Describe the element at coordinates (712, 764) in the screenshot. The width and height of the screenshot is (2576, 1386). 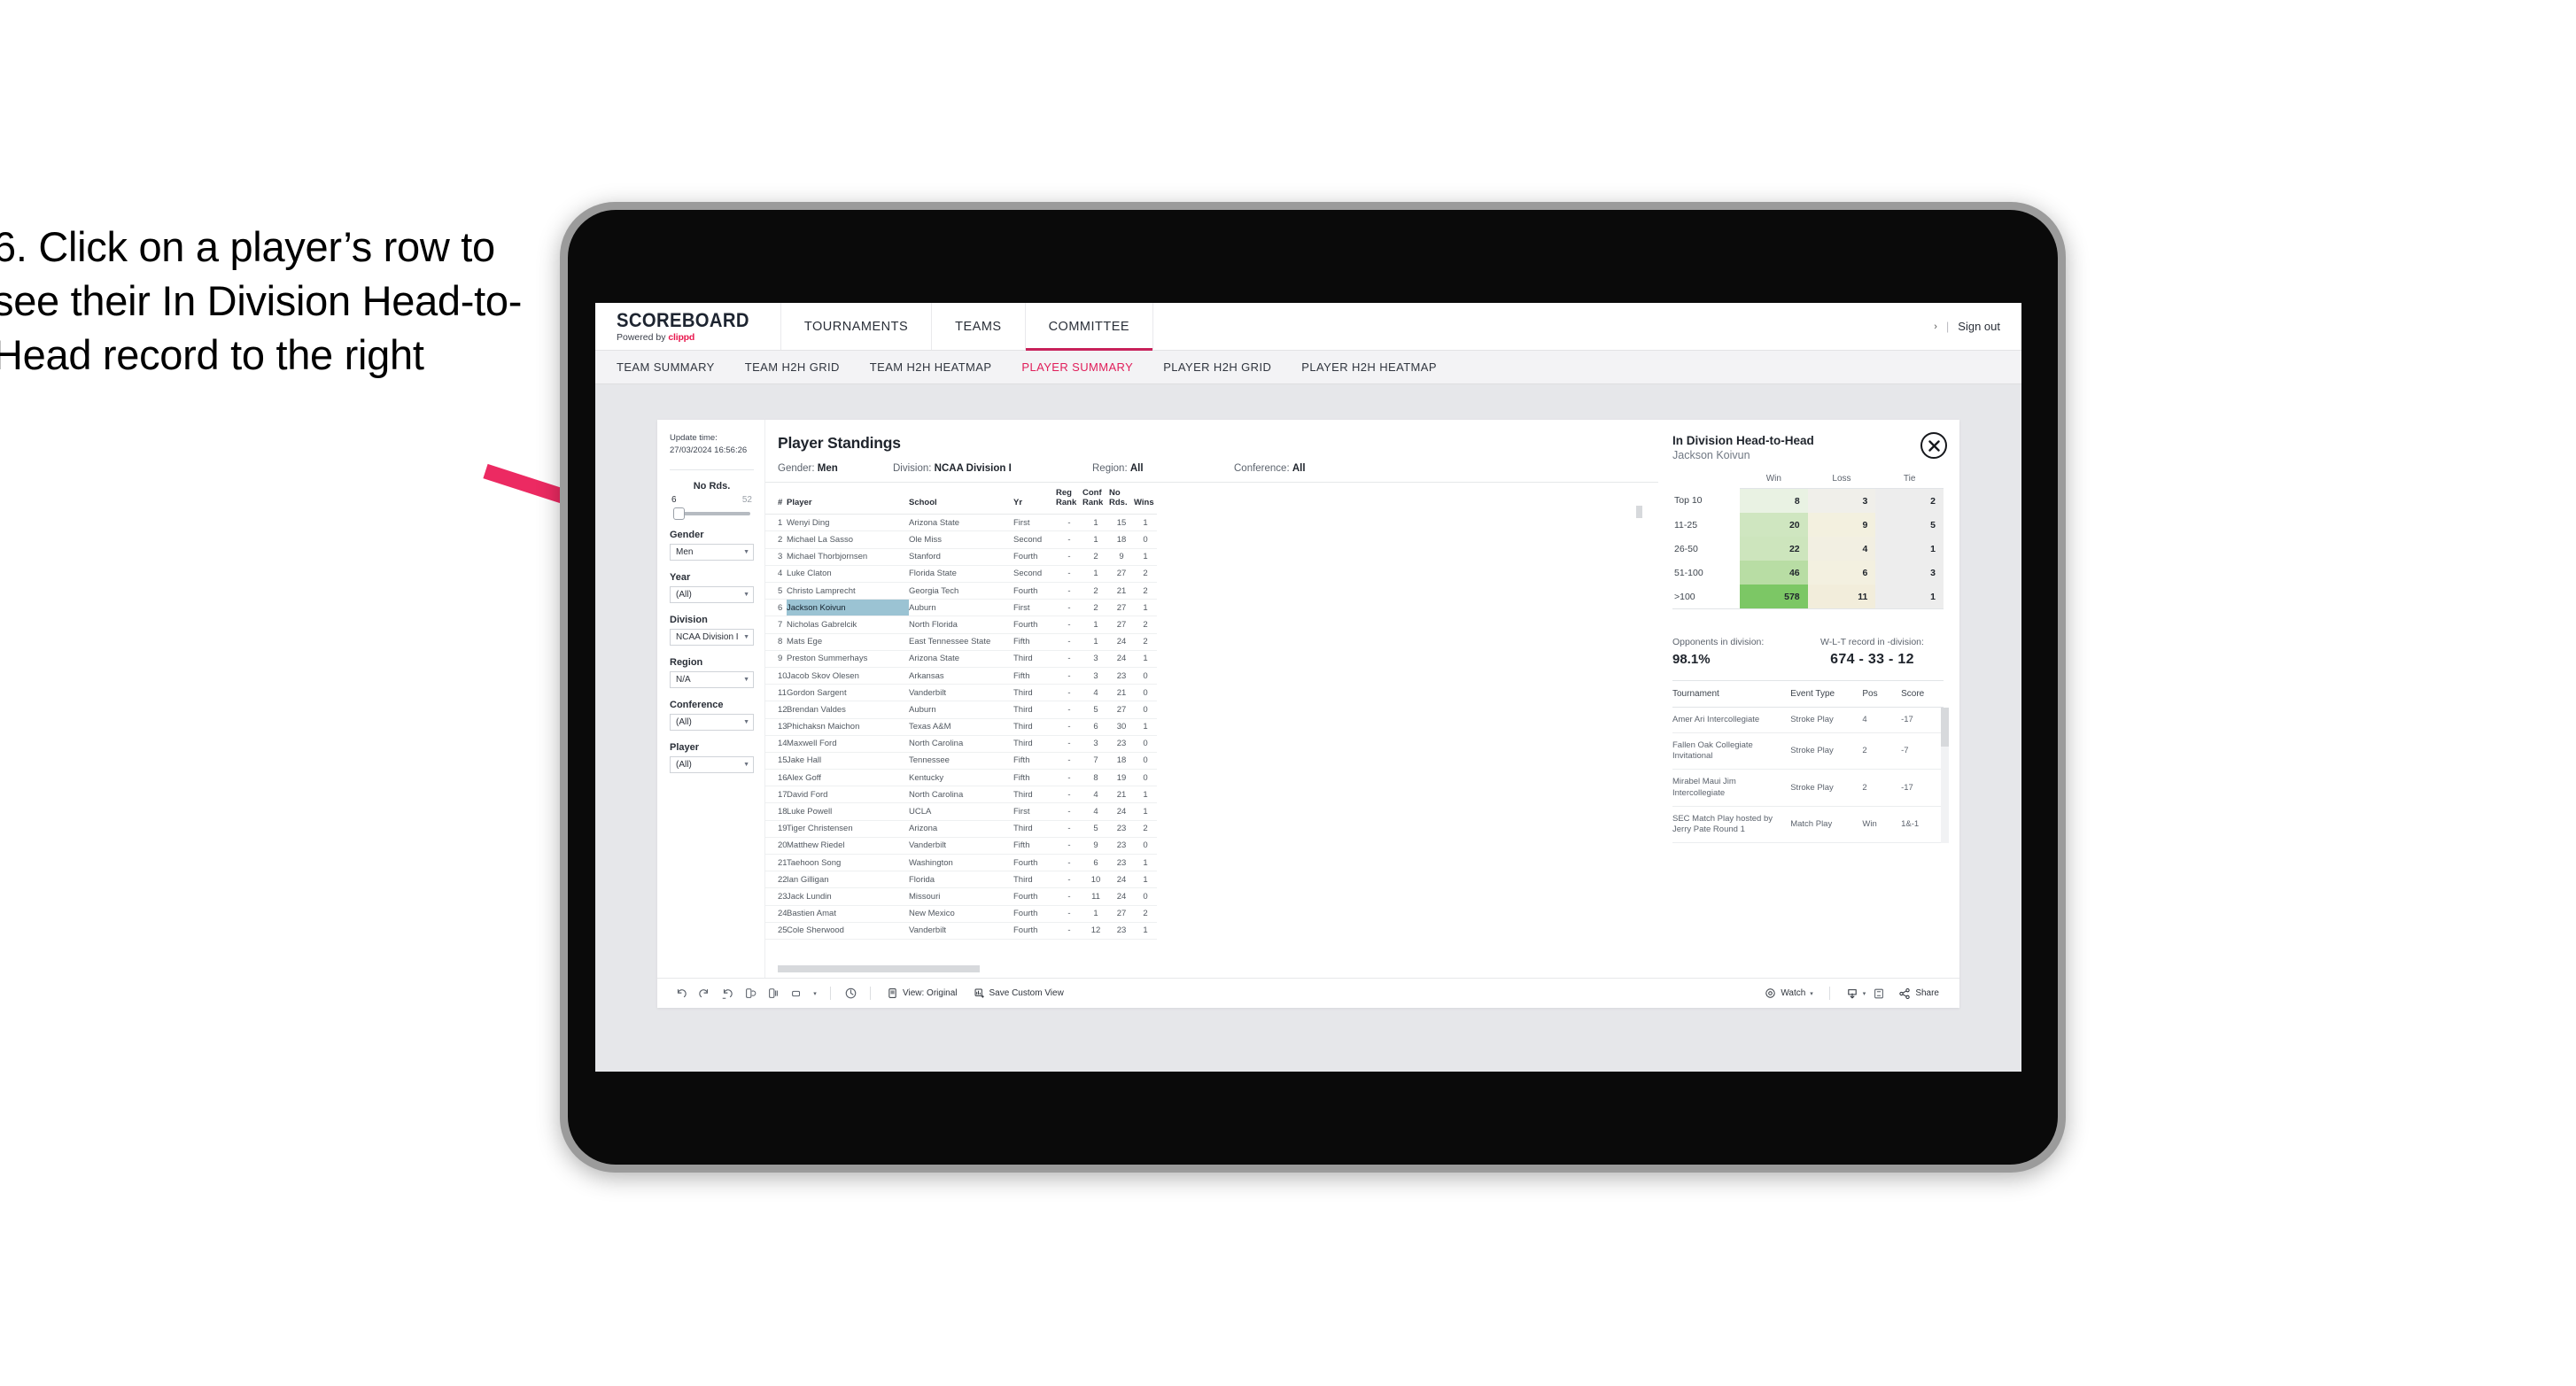
I see `filter-player-select: (All) ▼` at that location.